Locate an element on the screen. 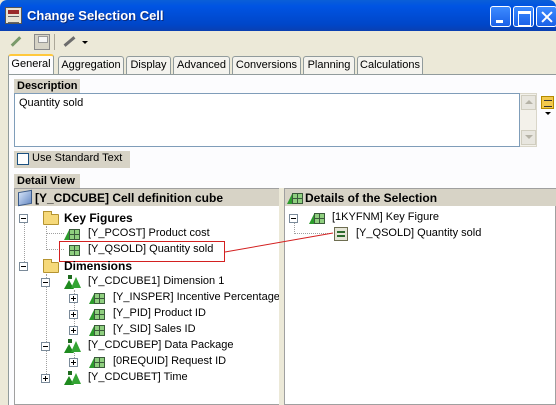 The height and width of the screenshot is (405, 556). tree-node-label: [Y_INSPER] Incentive Percentage is located at coordinates (196, 297).